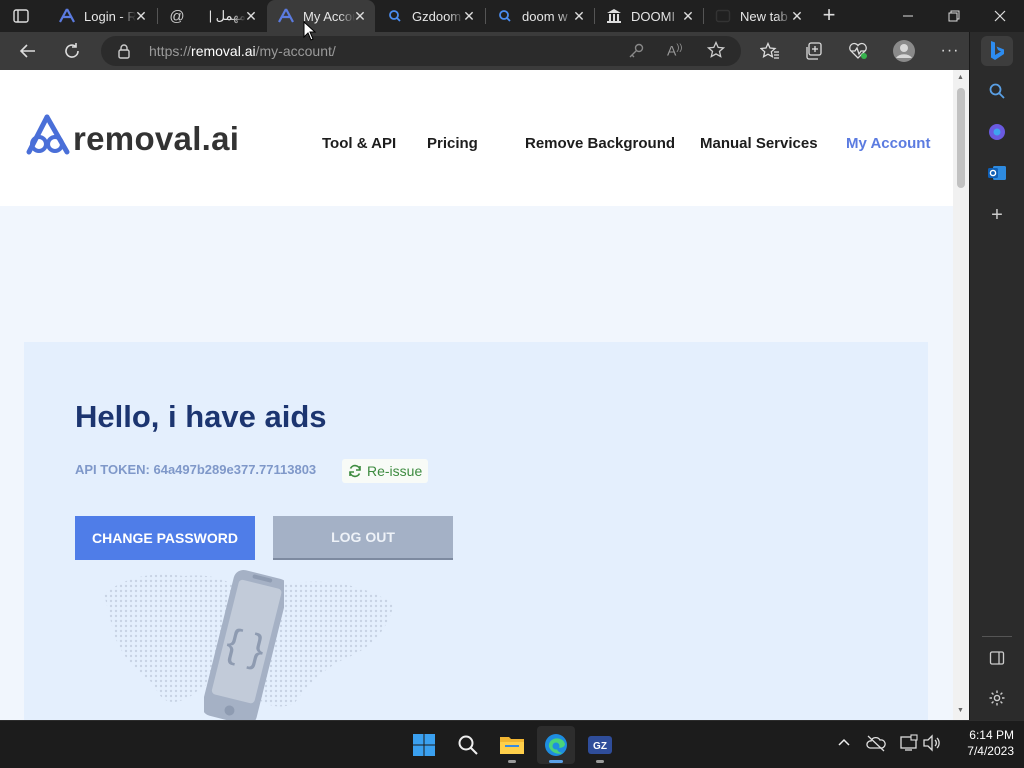 Image resolution: width=1024 pixels, height=768 pixels. What do you see at coordinates (21, 16) in the screenshot?
I see `tab-actions-icon` at bounding box center [21, 16].